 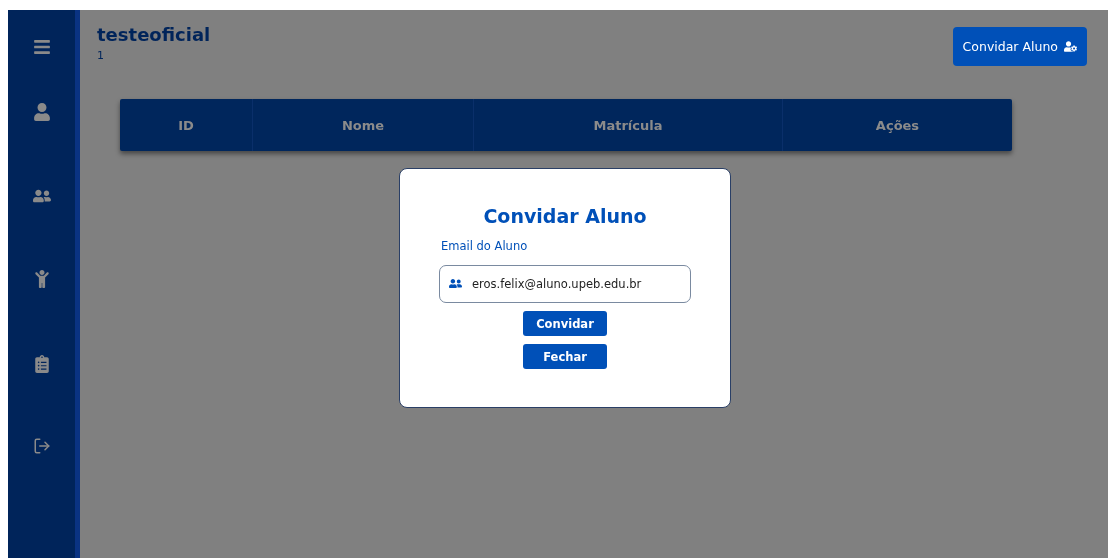 I want to click on column-header: ID, so click(x=186, y=125).